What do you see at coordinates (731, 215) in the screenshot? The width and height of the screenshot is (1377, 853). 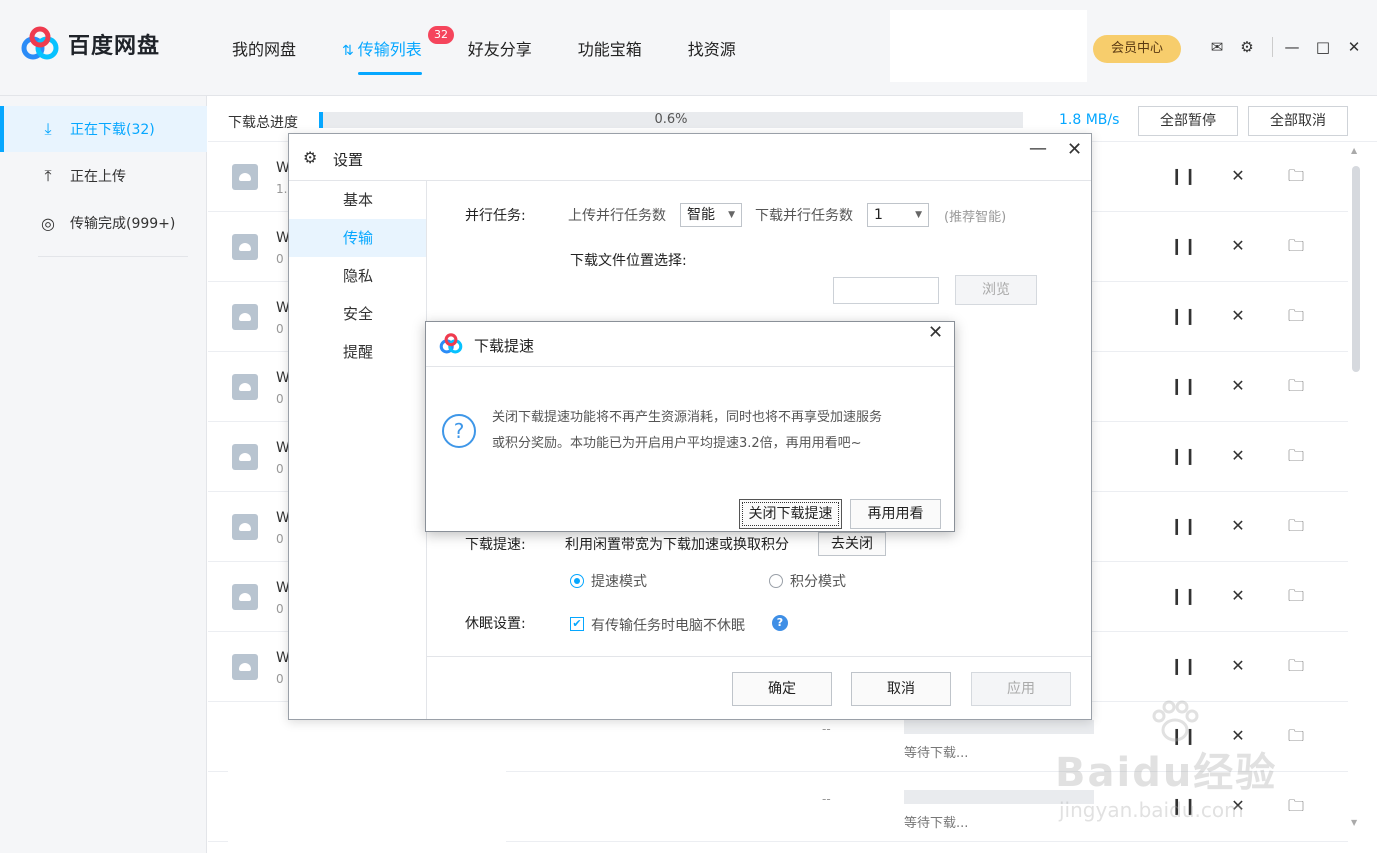 I see `chevron-down-icon: ▼` at bounding box center [731, 215].